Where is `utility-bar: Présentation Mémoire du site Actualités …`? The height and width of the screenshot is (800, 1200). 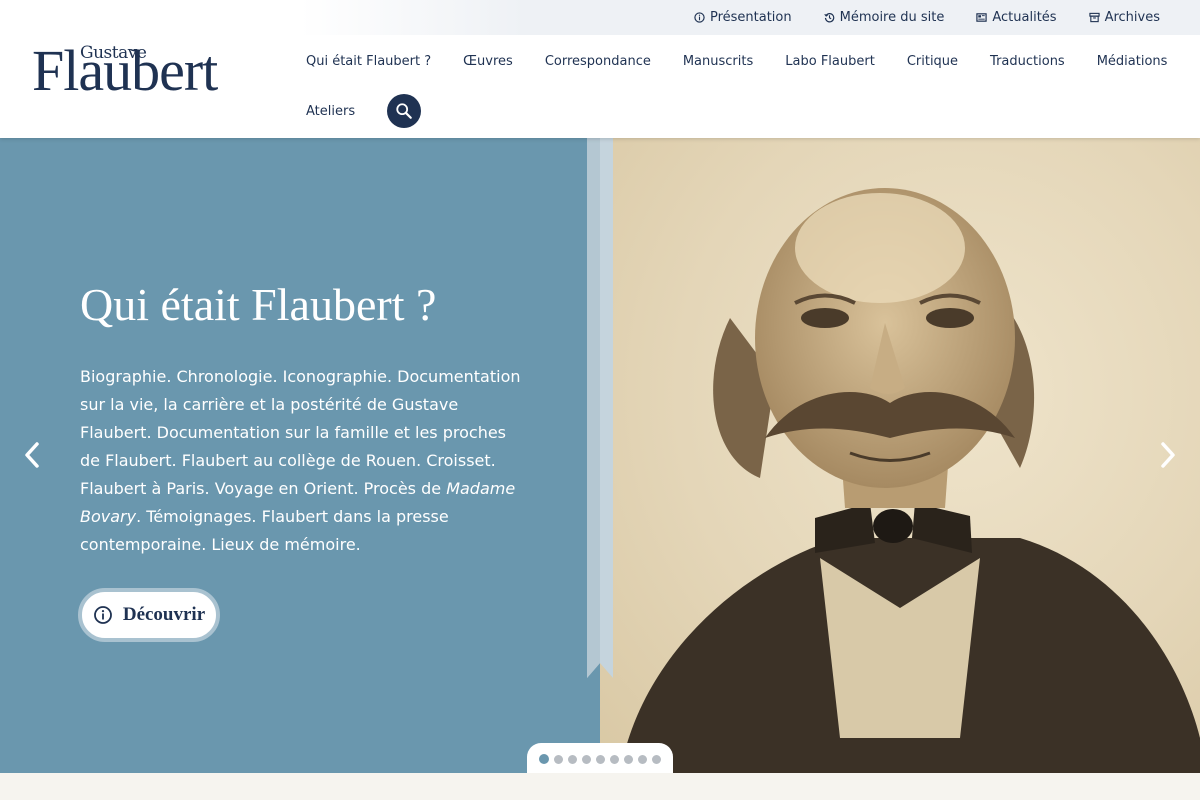 utility-bar: Présentation Mémoire du site Actualités … is located at coordinates (750, 17).